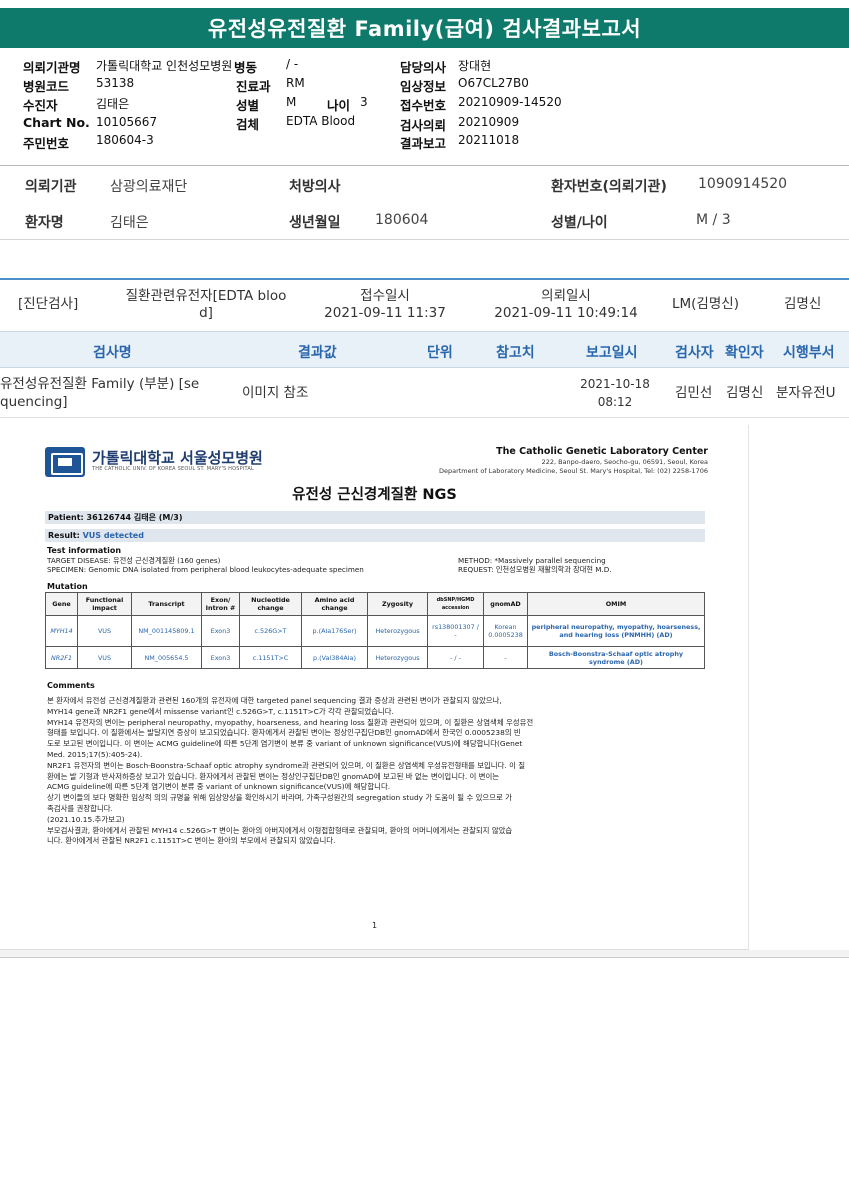  What do you see at coordinates (61, 631) in the screenshot?
I see `mut-gene: MYH14` at bounding box center [61, 631].